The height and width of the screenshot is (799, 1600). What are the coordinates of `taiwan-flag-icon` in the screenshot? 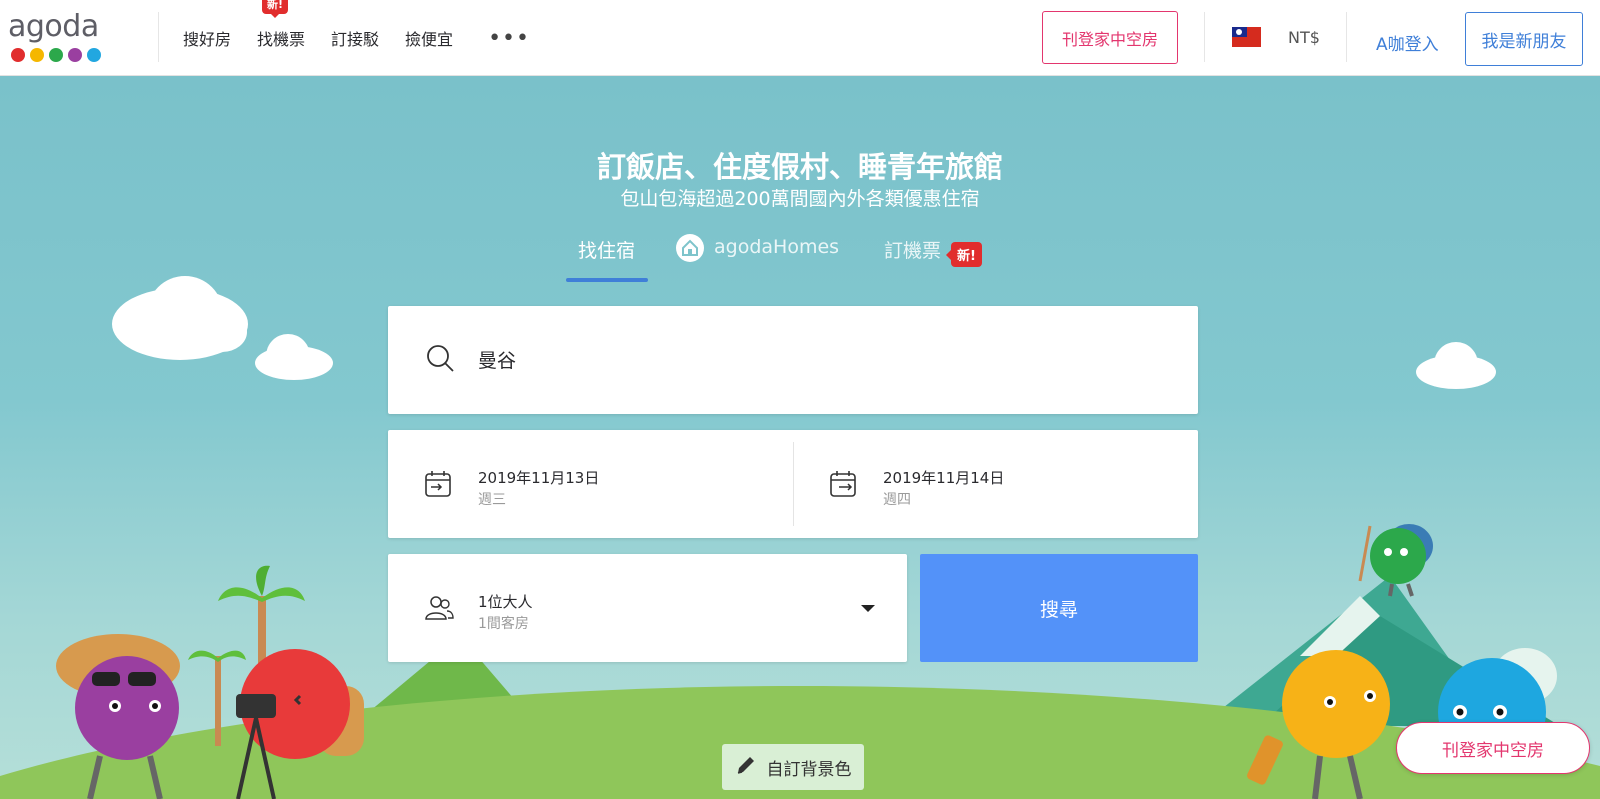 It's located at (1246, 37).